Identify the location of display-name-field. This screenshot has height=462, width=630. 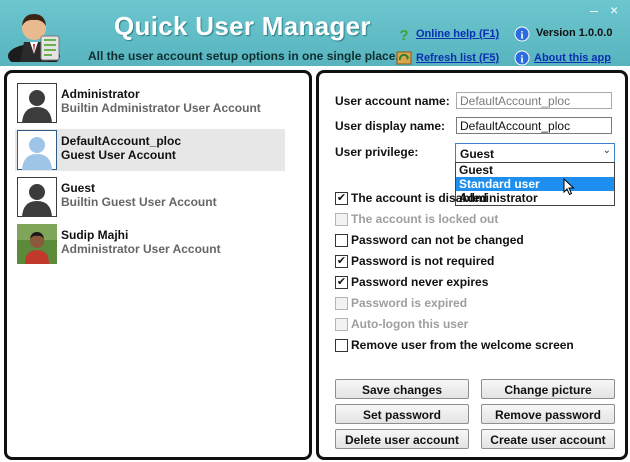
(534, 125).